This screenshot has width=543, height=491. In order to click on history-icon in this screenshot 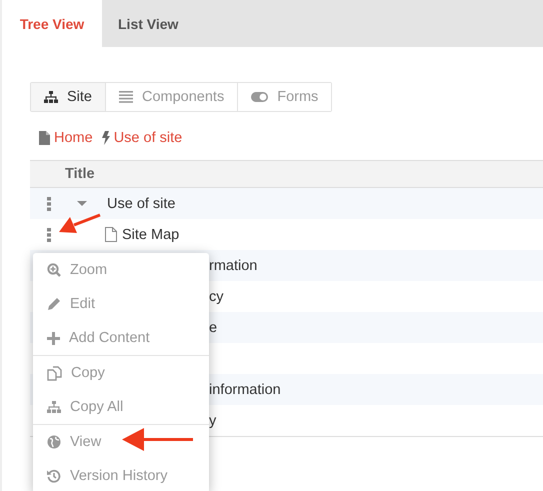, I will do `click(54, 476)`.